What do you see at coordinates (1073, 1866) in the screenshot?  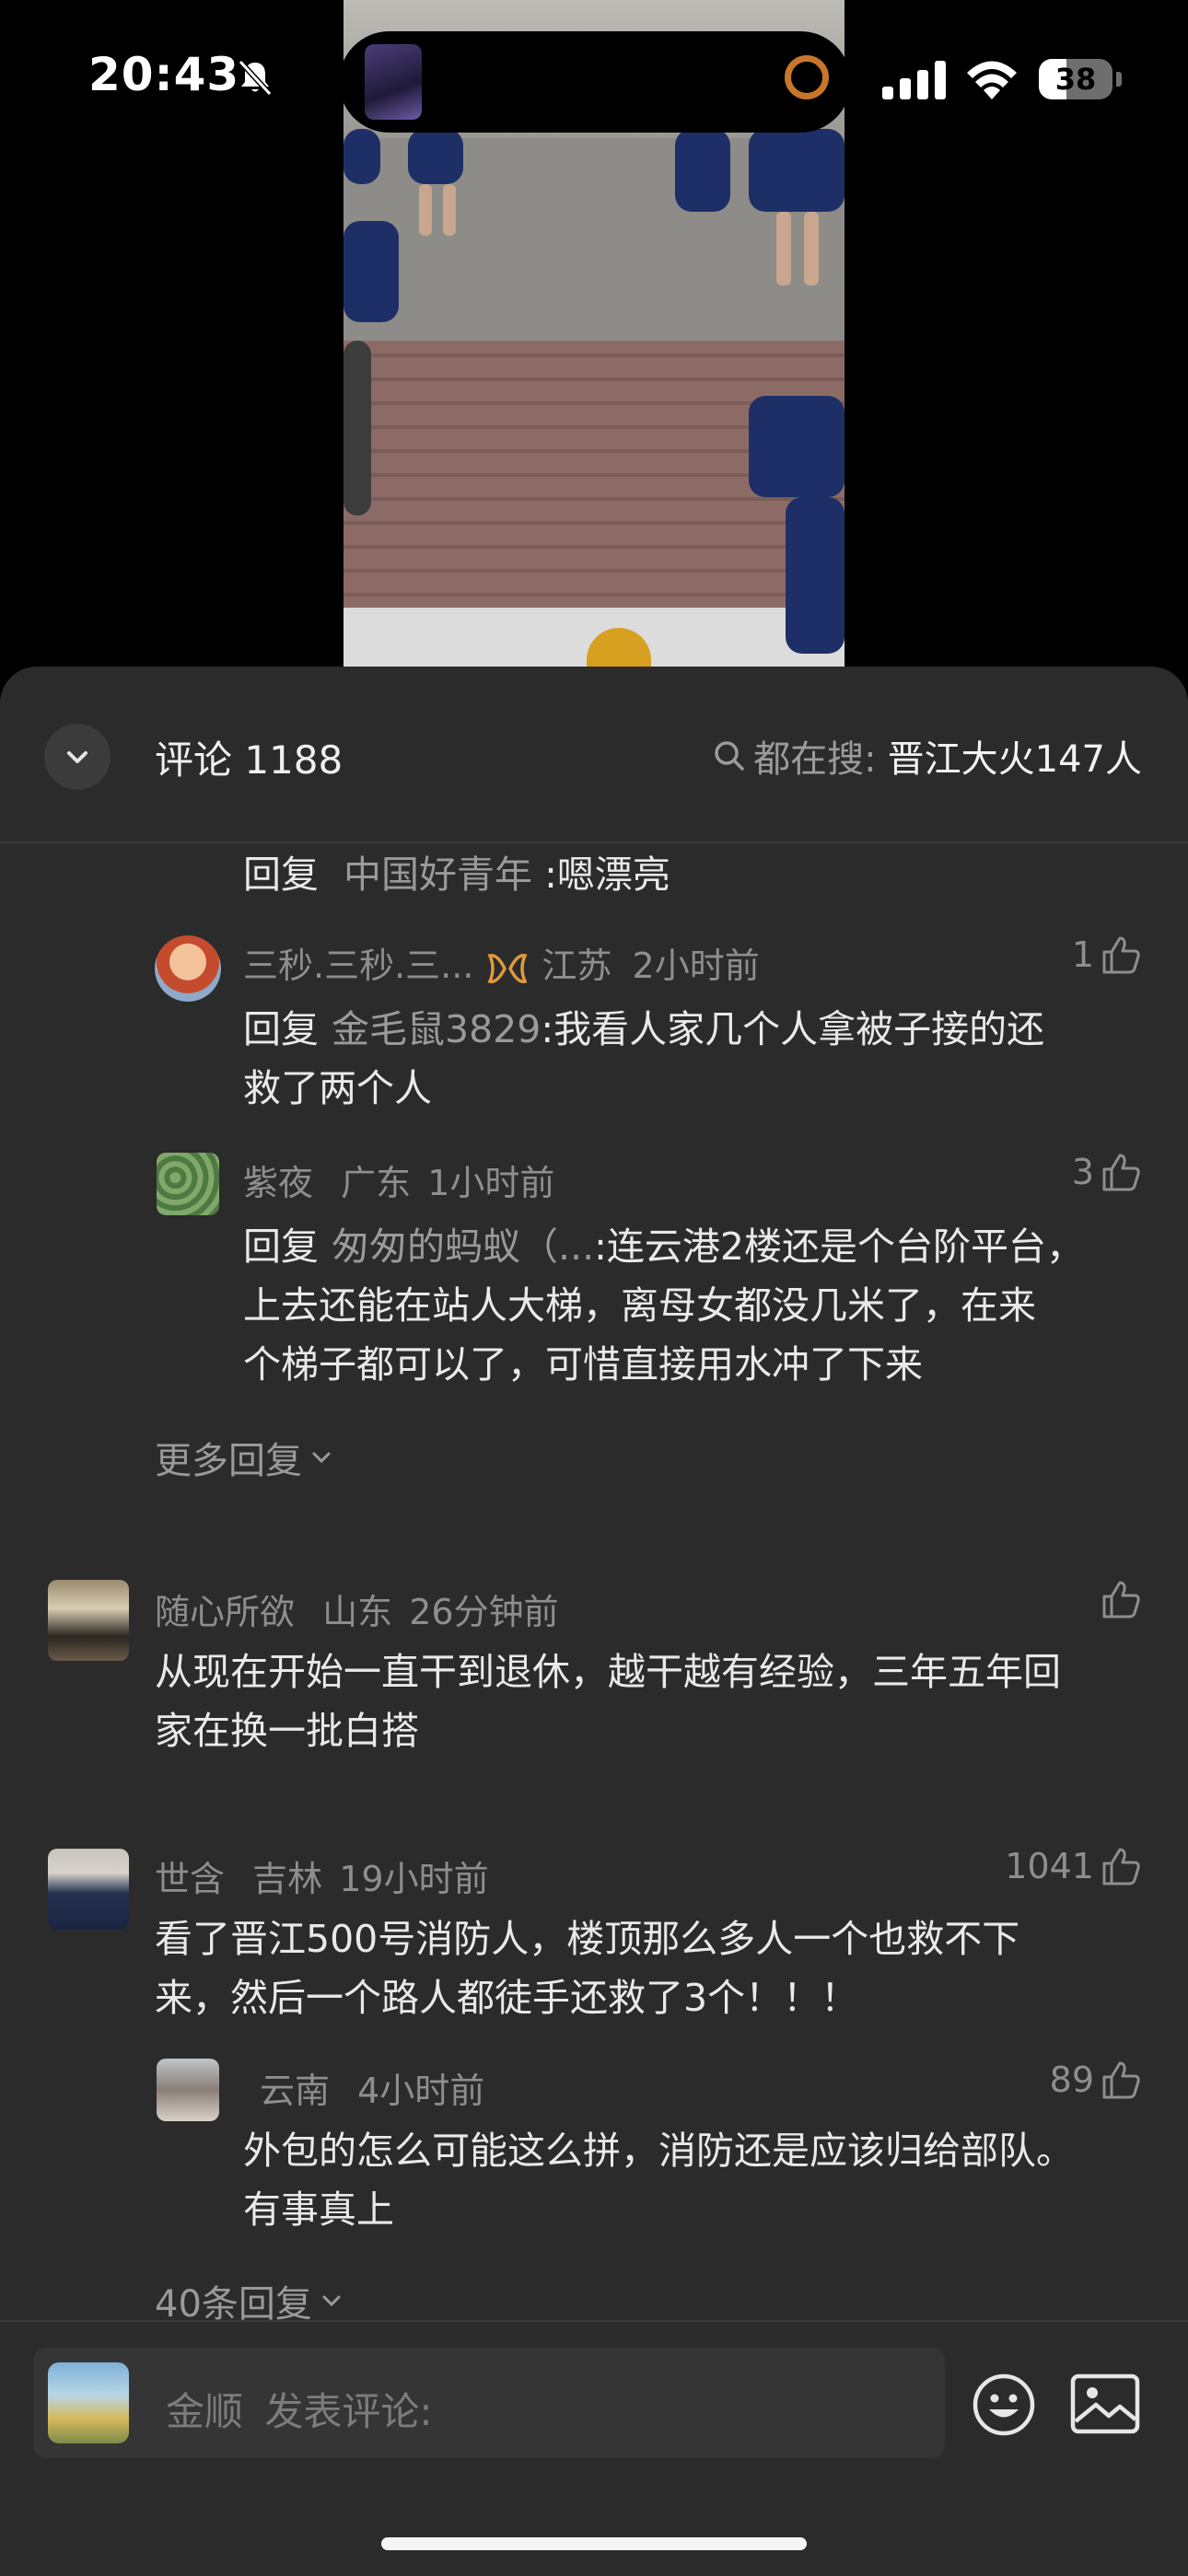 I see `like-button: 1041` at bounding box center [1073, 1866].